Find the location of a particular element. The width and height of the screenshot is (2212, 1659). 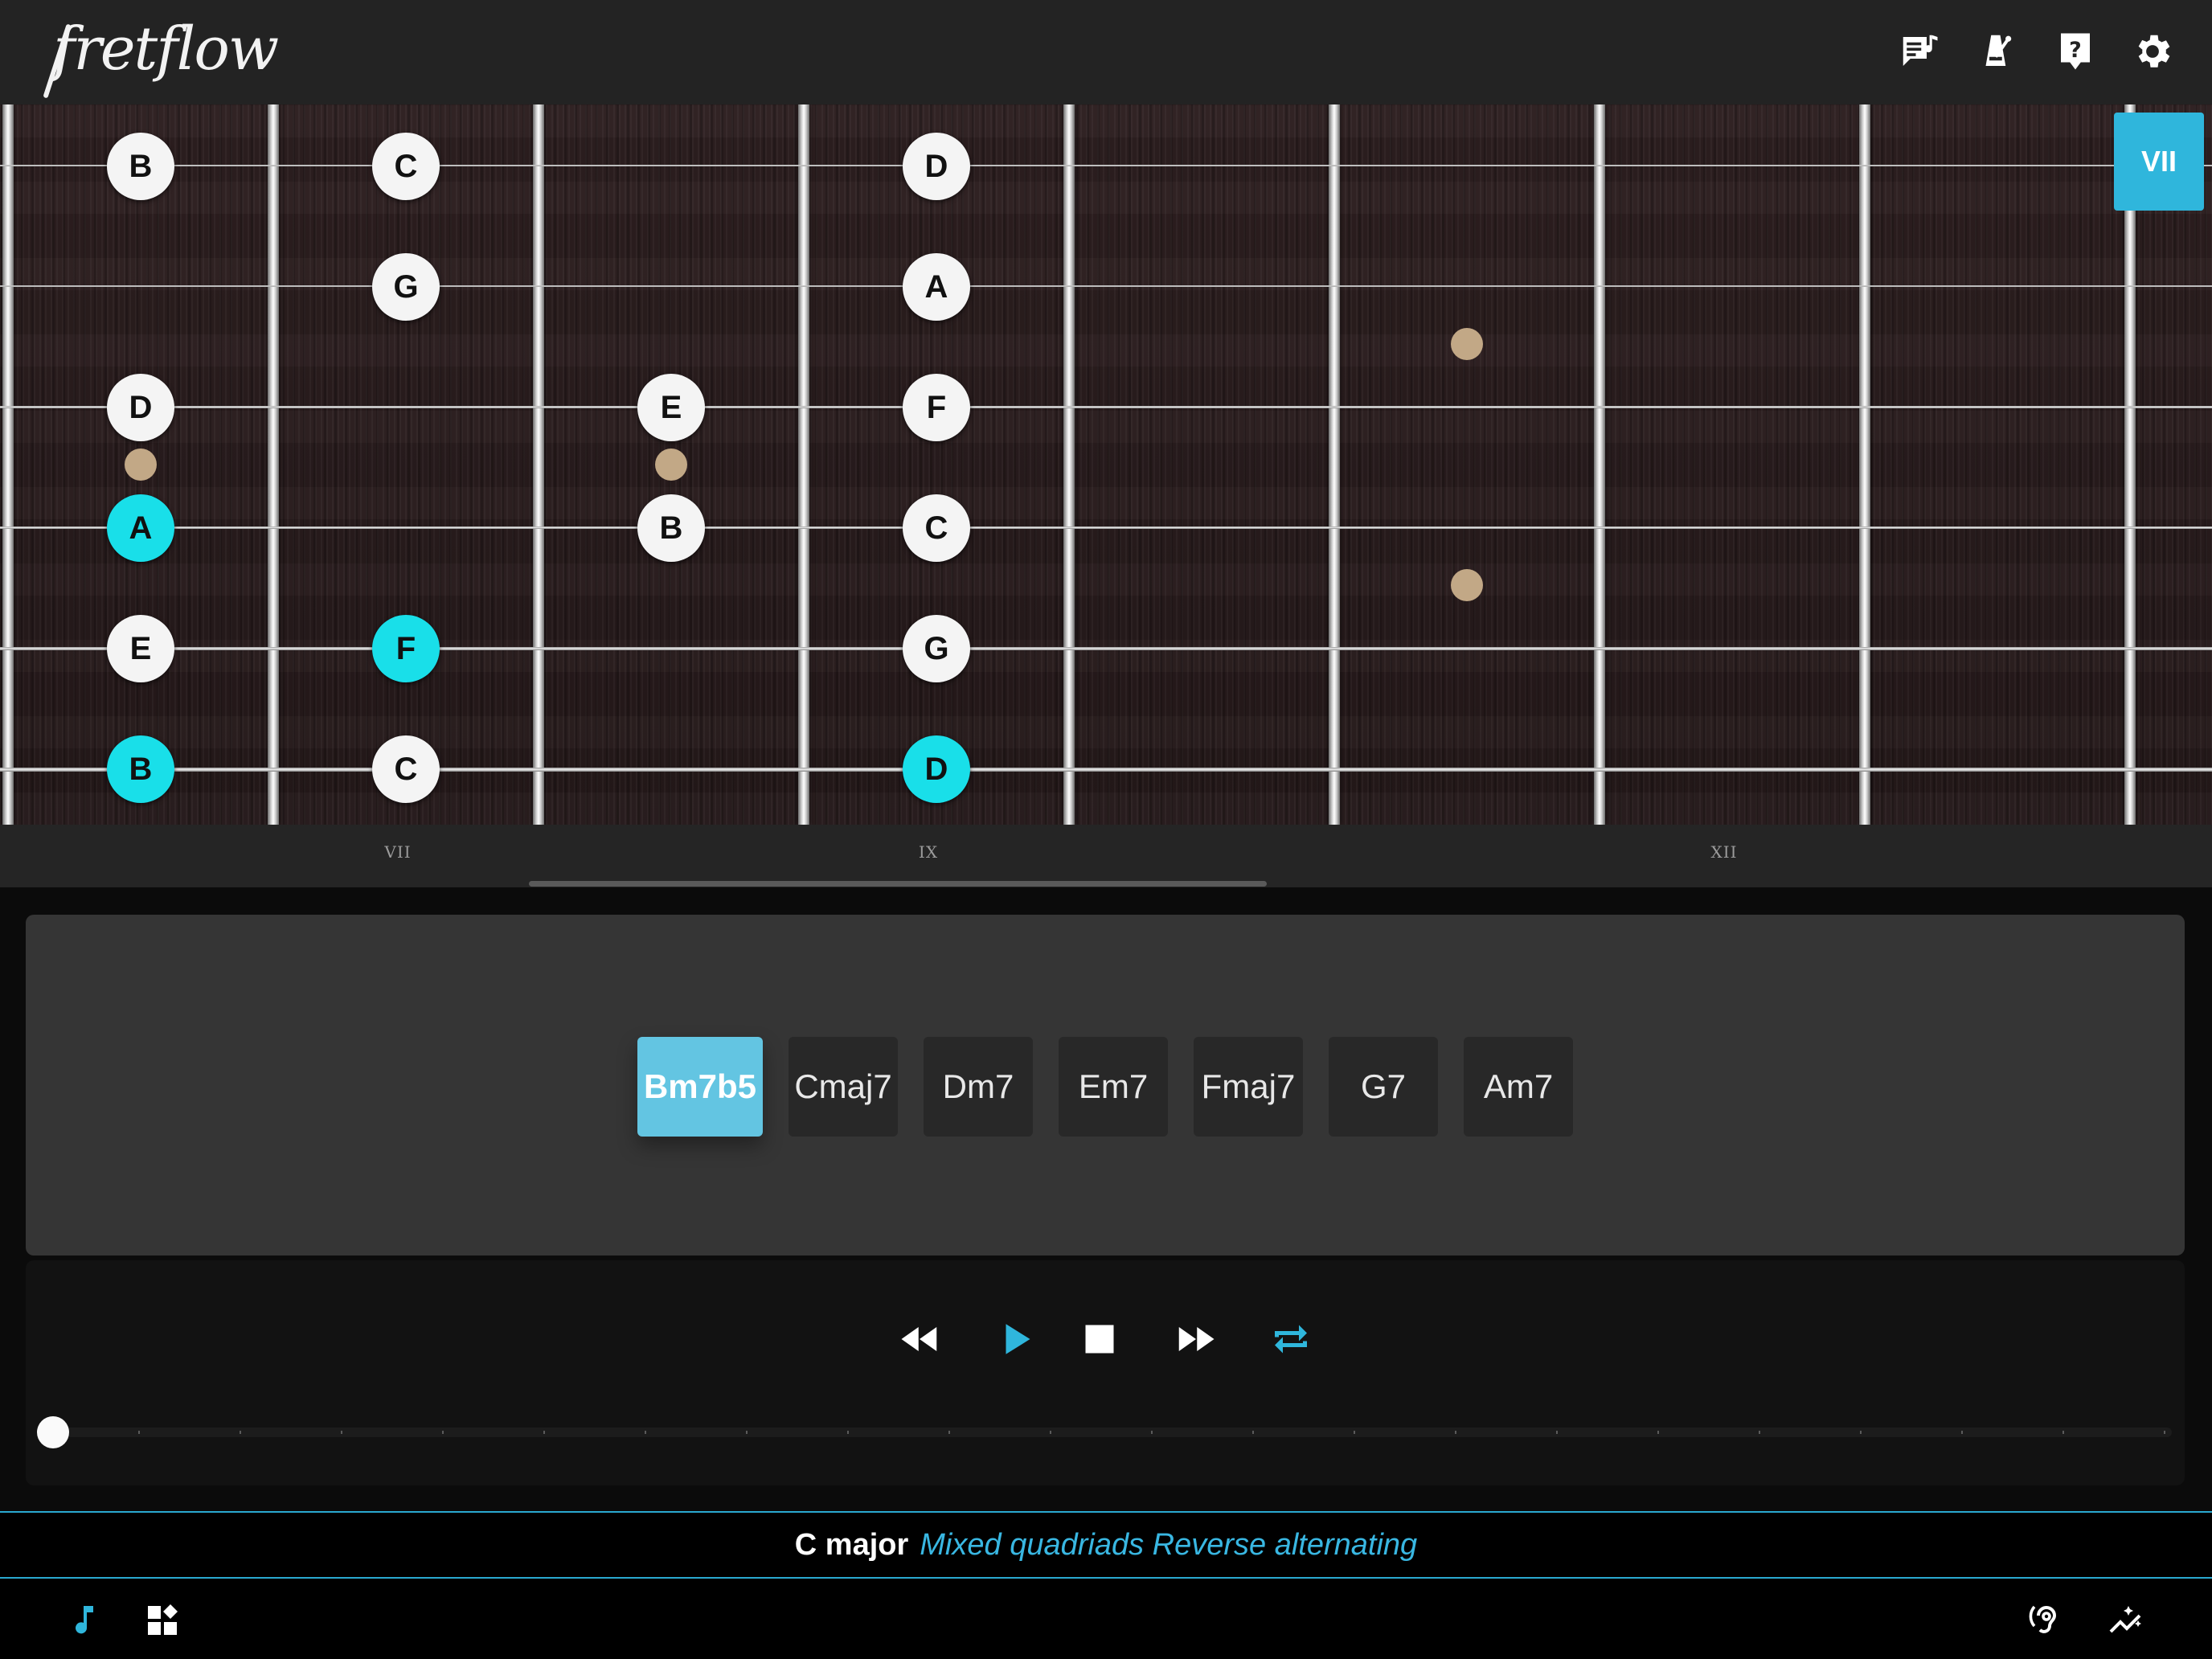

rewind-icon is located at coordinates (919, 1339).